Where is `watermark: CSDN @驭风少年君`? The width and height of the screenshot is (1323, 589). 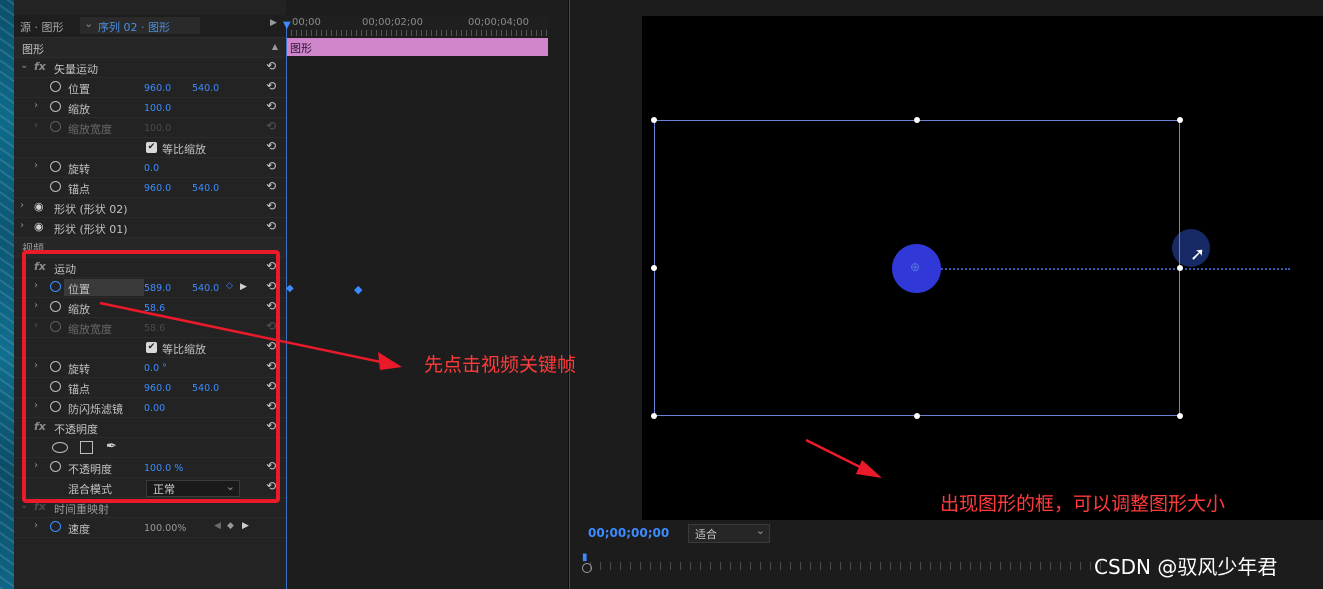
watermark: CSDN @驭风少年君 is located at coordinates (1186, 567).